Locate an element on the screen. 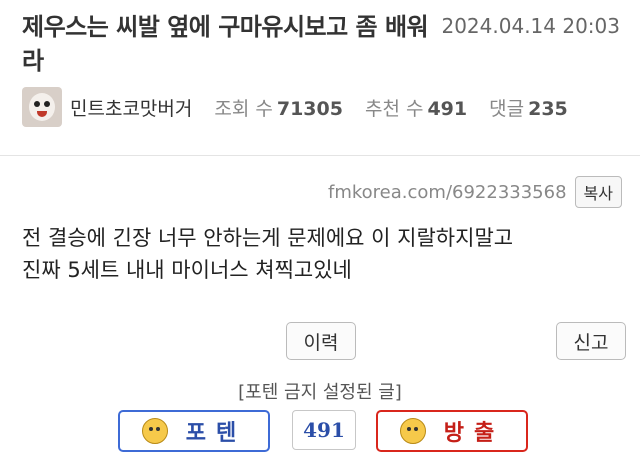 The width and height of the screenshot is (640, 471). report-button: 신고 is located at coordinates (591, 341).